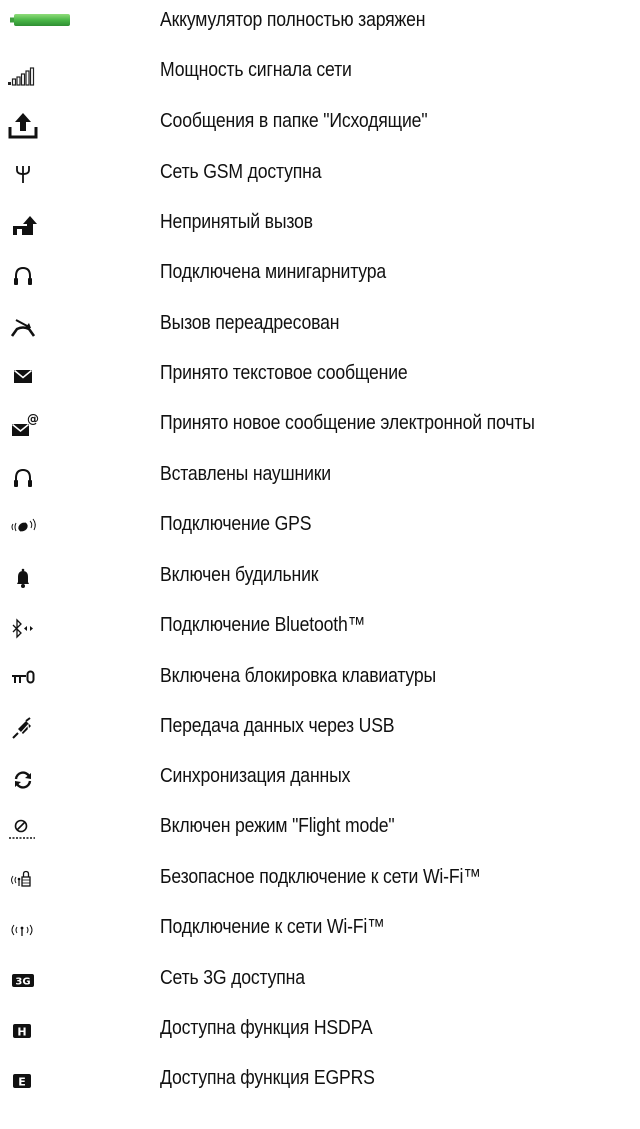 This screenshot has height=1129, width=640. I want to click on list-item-label: Подключение к сети Wi-Fi™, so click(272, 926).